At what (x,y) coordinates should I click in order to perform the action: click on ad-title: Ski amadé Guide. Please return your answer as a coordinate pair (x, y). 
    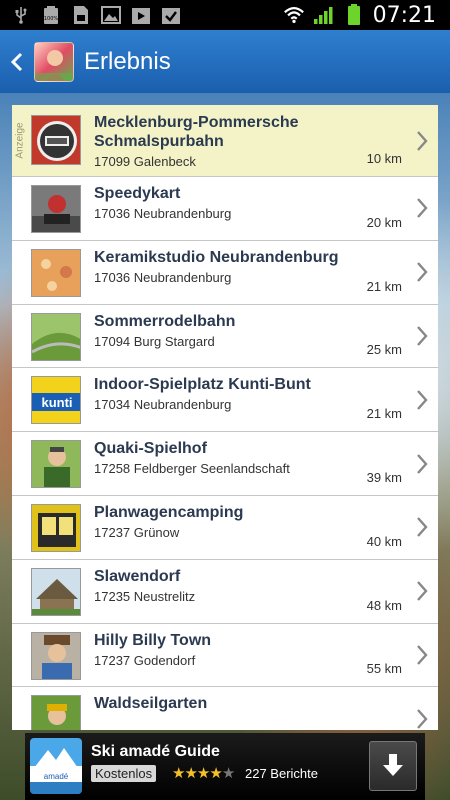
    Looking at the image, I should click on (155, 751).